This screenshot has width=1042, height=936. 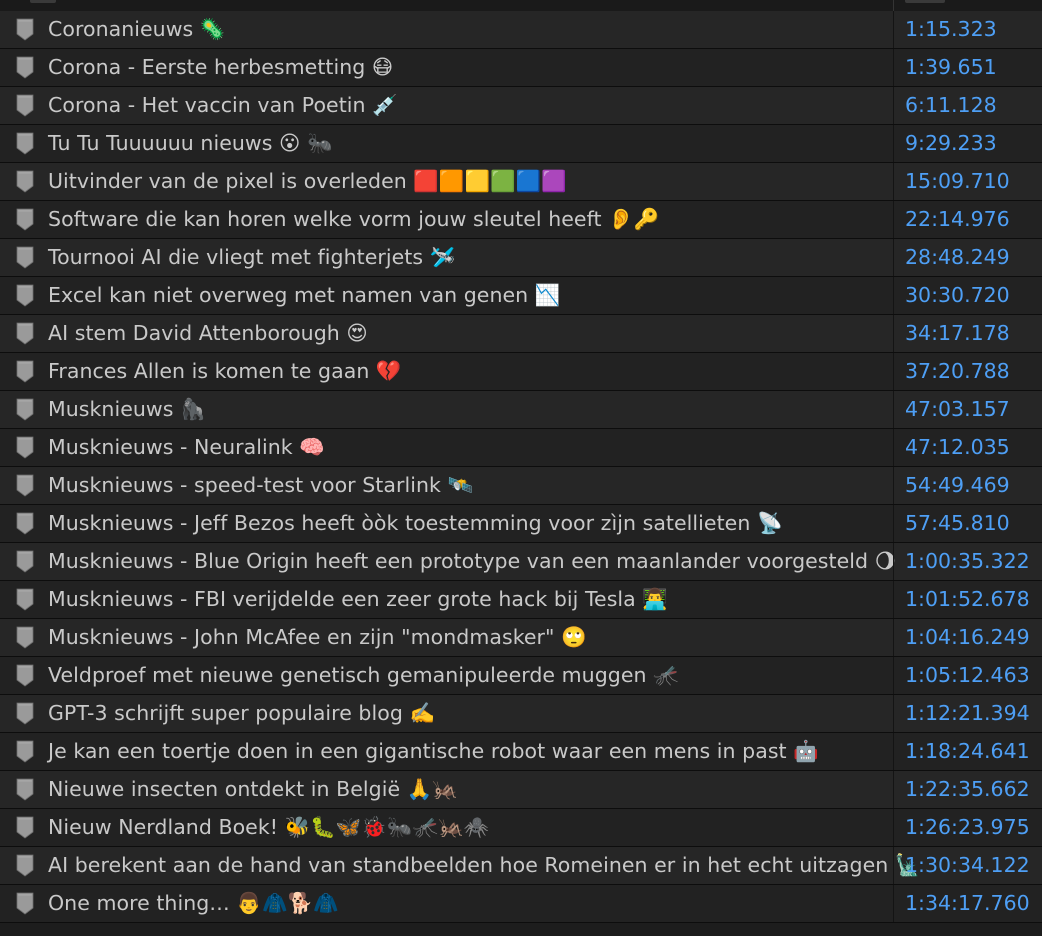 What do you see at coordinates (242, 713) in the screenshot?
I see `marker-name: GPT-3 schrijft super populaire blog ✍️` at bounding box center [242, 713].